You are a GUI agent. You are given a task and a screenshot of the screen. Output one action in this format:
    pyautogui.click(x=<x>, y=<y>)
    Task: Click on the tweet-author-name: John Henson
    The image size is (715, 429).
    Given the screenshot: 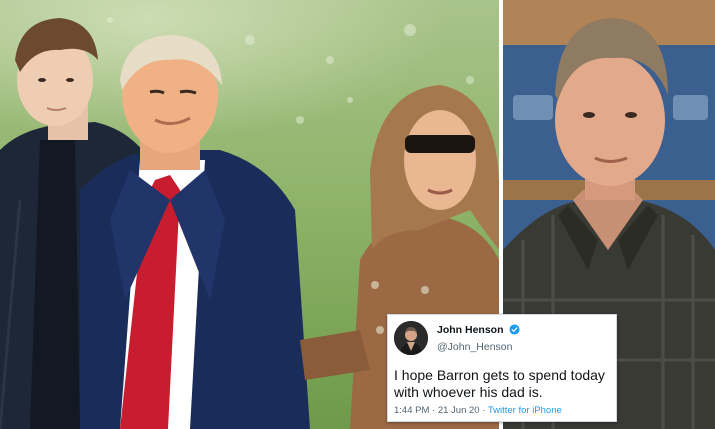 What is the action you would take?
    pyautogui.click(x=478, y=330)
    